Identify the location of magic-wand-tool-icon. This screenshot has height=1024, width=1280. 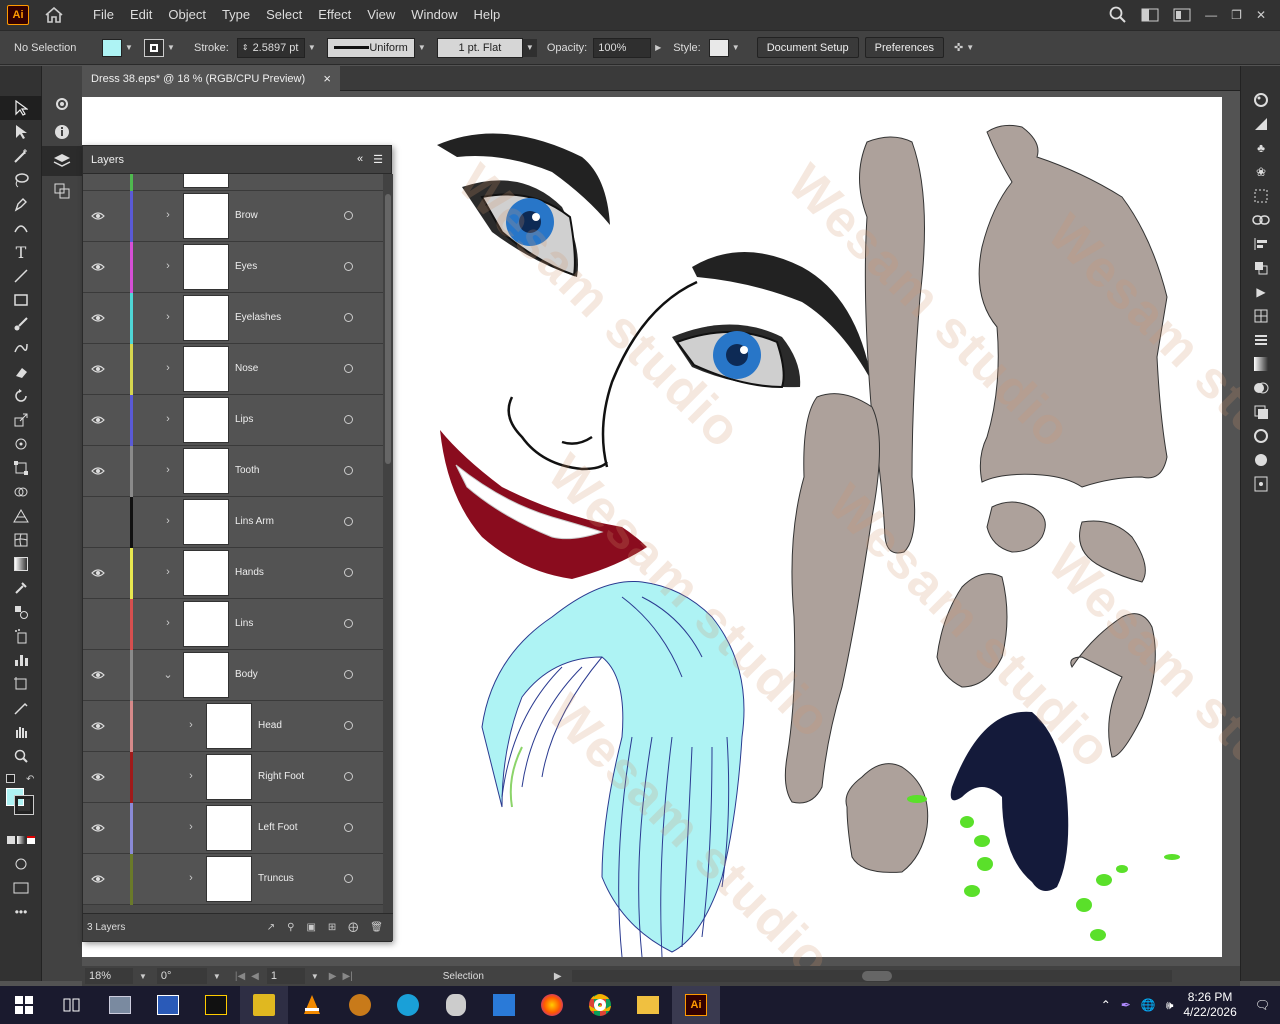
(21, 156).